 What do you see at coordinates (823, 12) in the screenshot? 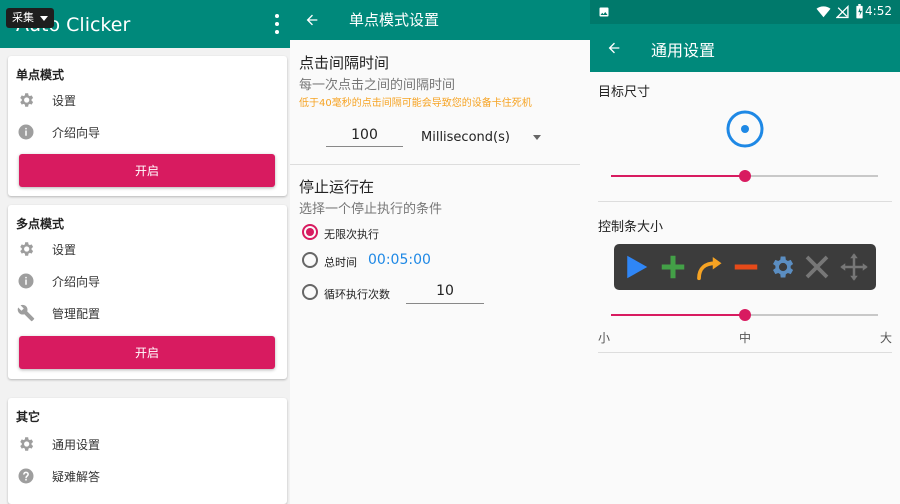
I see `wifi-icon` at bounding box center [823, 12].